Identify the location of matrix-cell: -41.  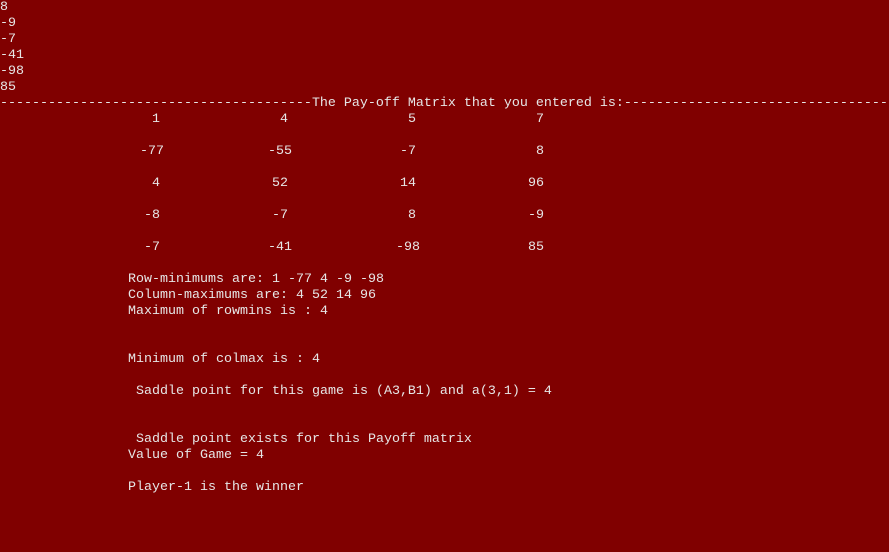
(280, 247).